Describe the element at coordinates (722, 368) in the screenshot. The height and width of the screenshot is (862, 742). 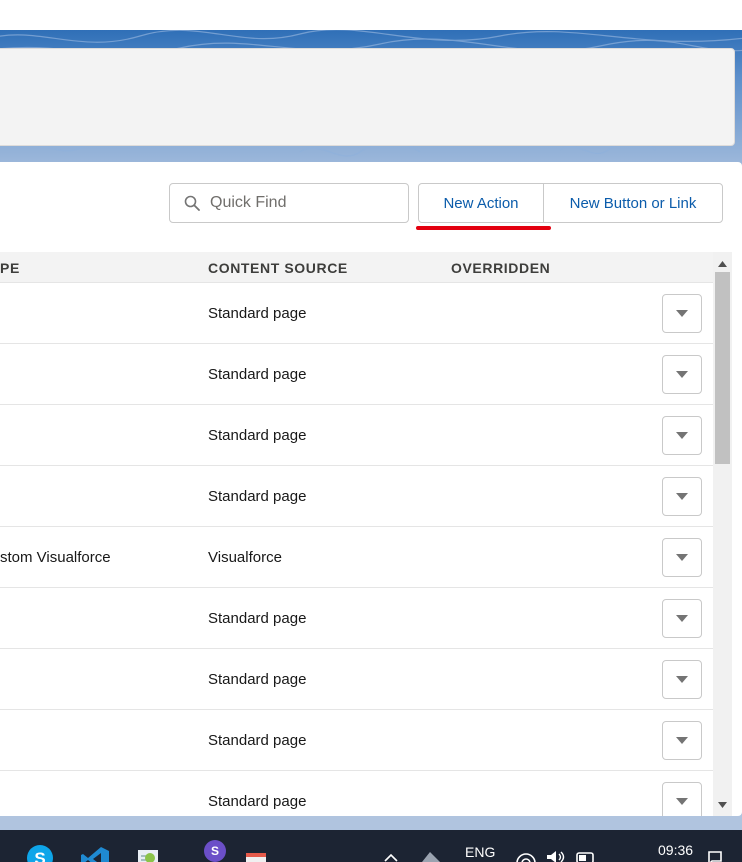
I see `scrollbar-thumb` at that location.